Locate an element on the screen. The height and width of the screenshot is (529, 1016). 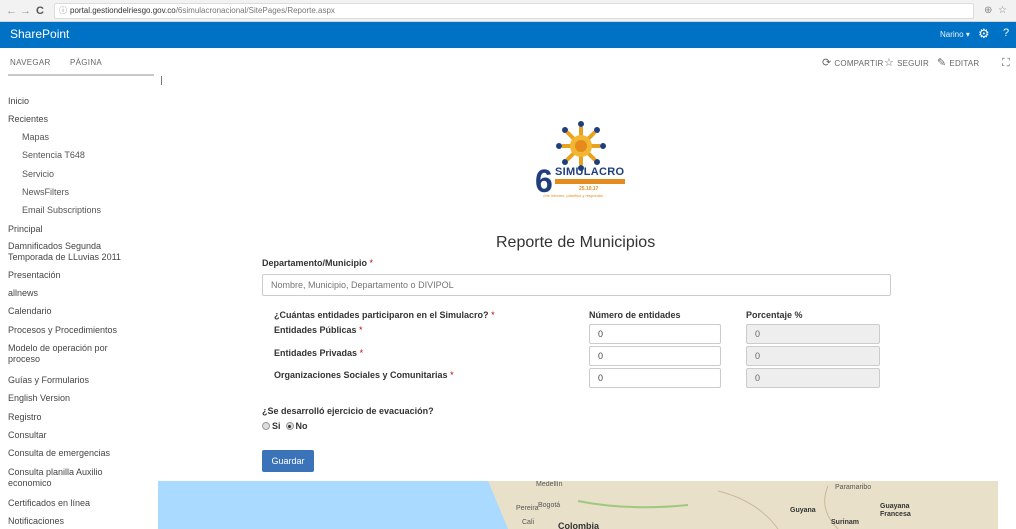
organizaciones-number-input: 0 is located at coordinates (655, 378).